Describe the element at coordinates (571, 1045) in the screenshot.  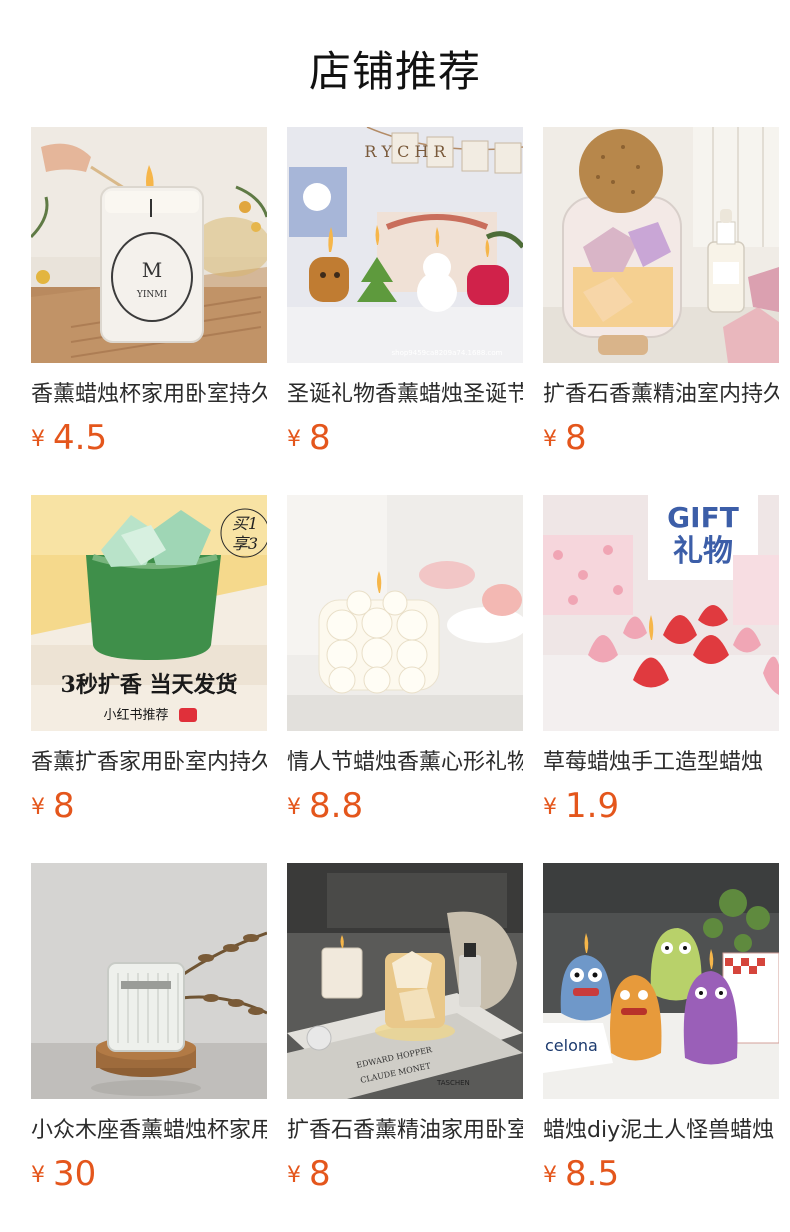
I see `book-spine-text: celona` at that location.